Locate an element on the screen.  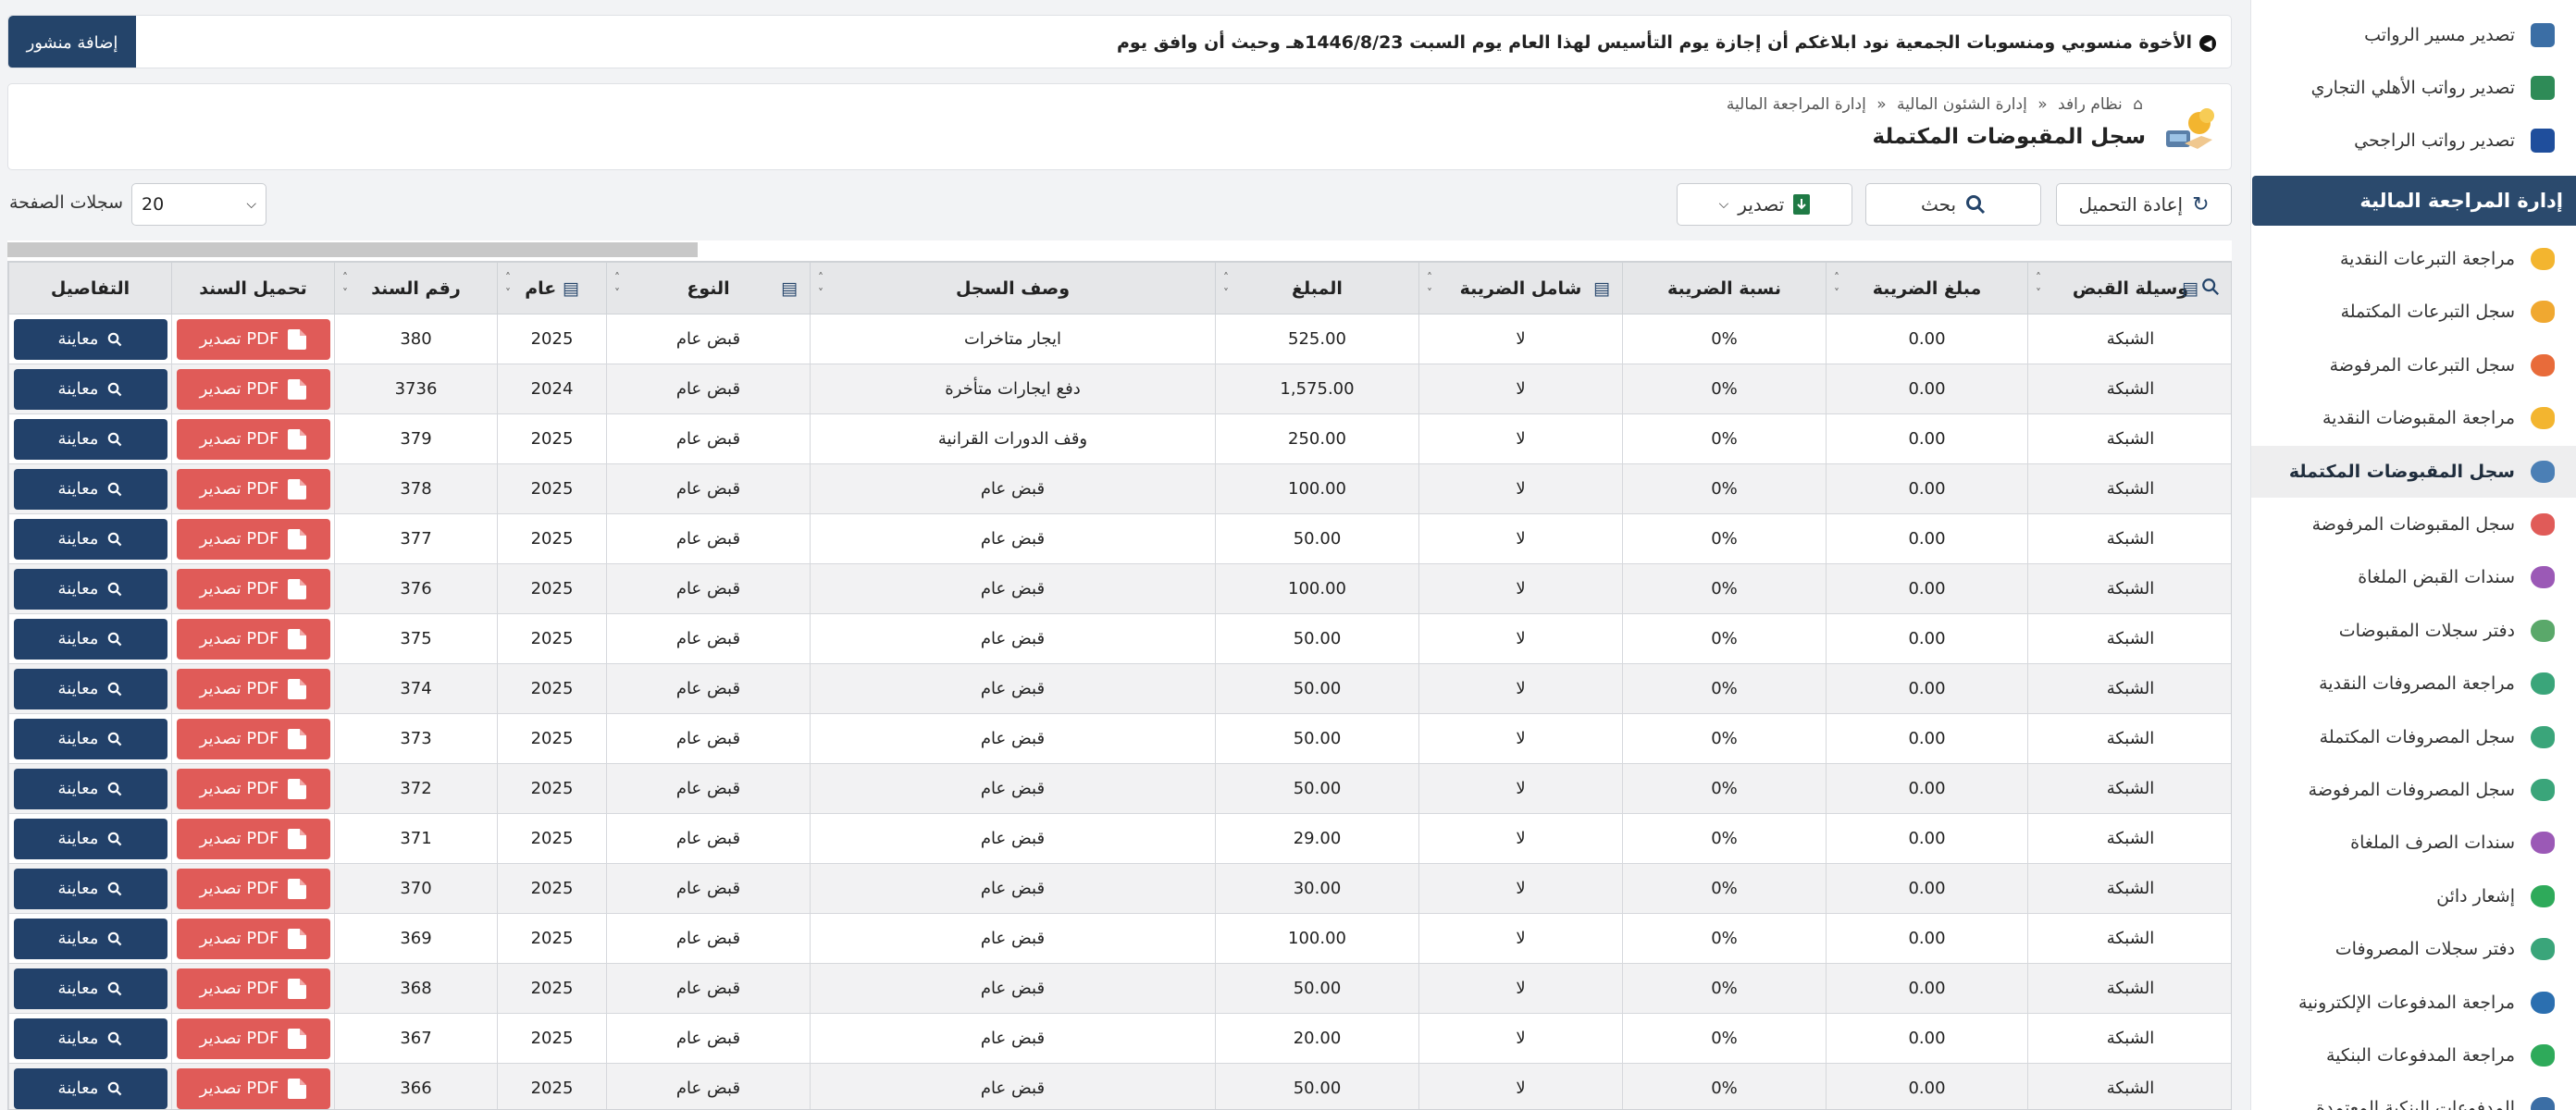
breadcrumb-item: إدارة الشئون المالية is located at coordinates (1962, 105).